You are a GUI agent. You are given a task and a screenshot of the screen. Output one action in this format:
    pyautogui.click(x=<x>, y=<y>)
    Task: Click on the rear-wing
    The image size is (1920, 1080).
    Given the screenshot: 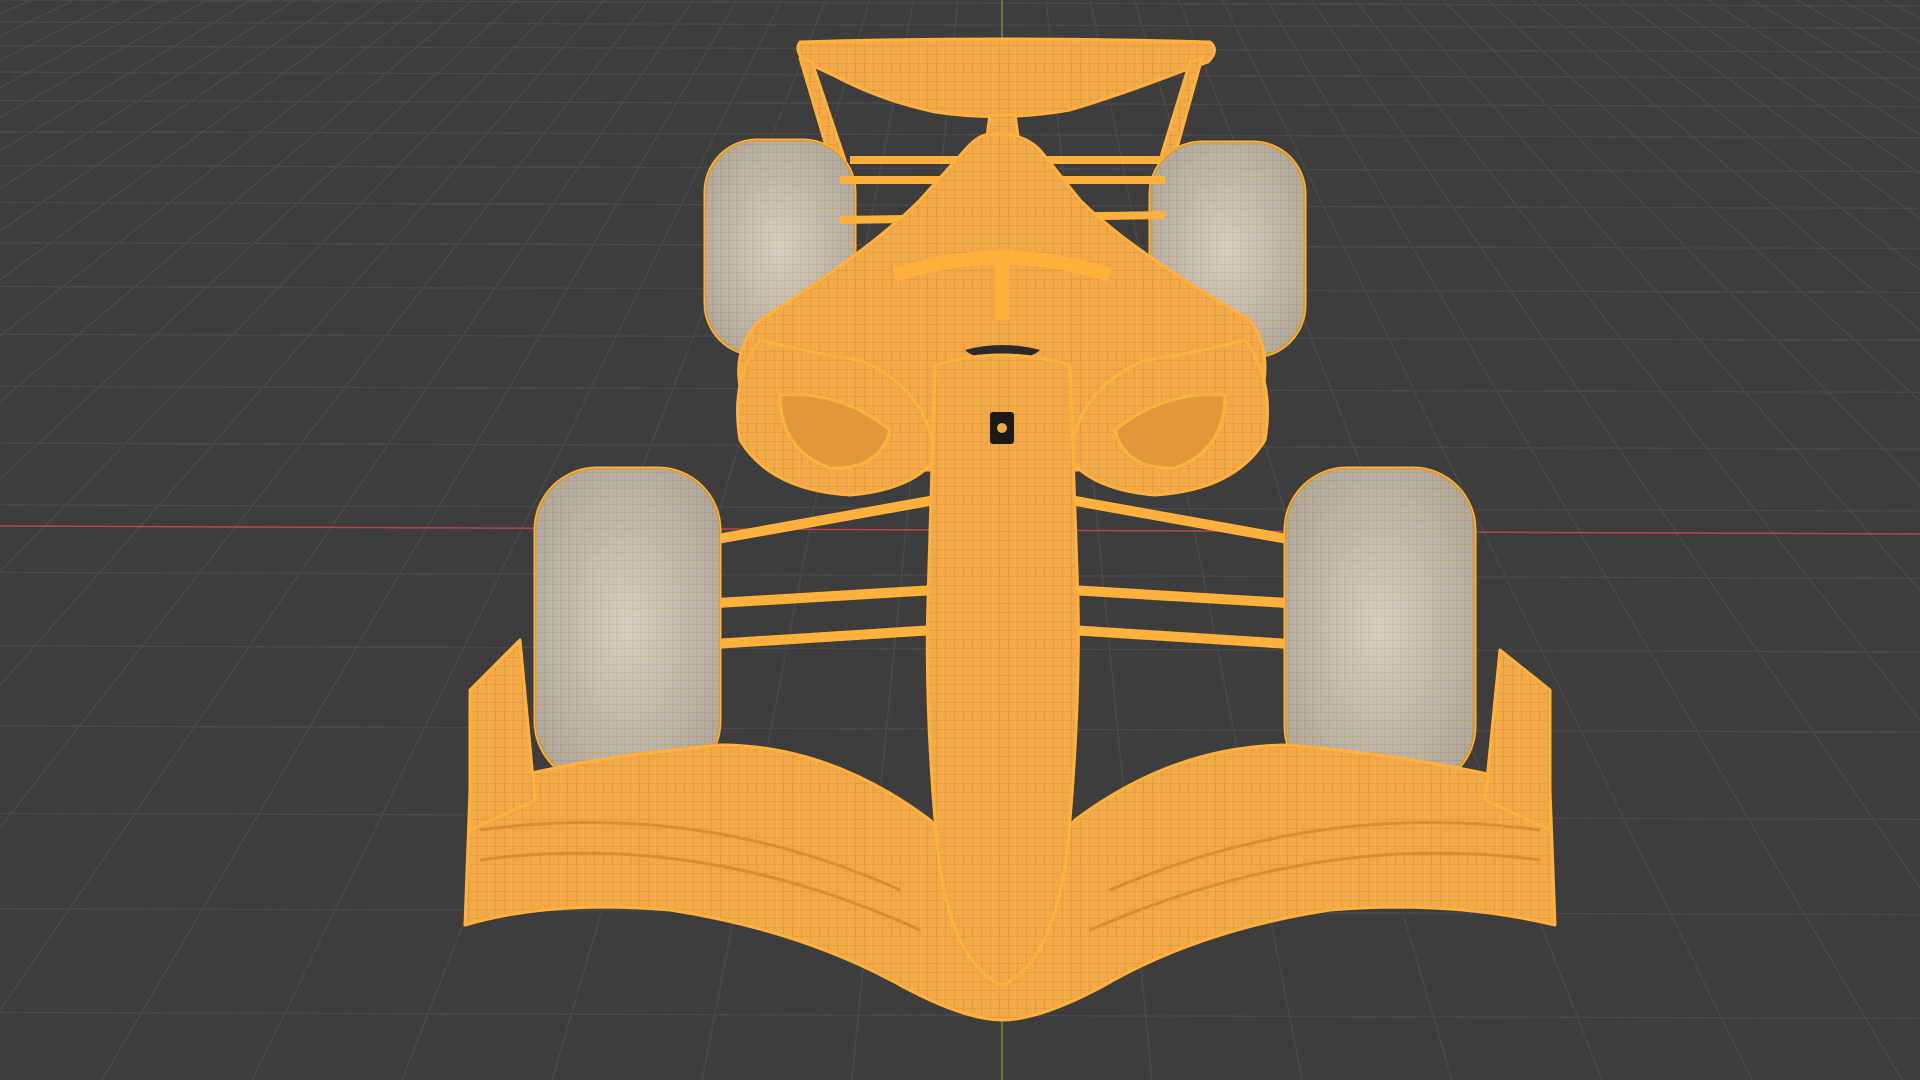 What is the action you would take?
    pyautogui.click(x=1006, y=78)
    